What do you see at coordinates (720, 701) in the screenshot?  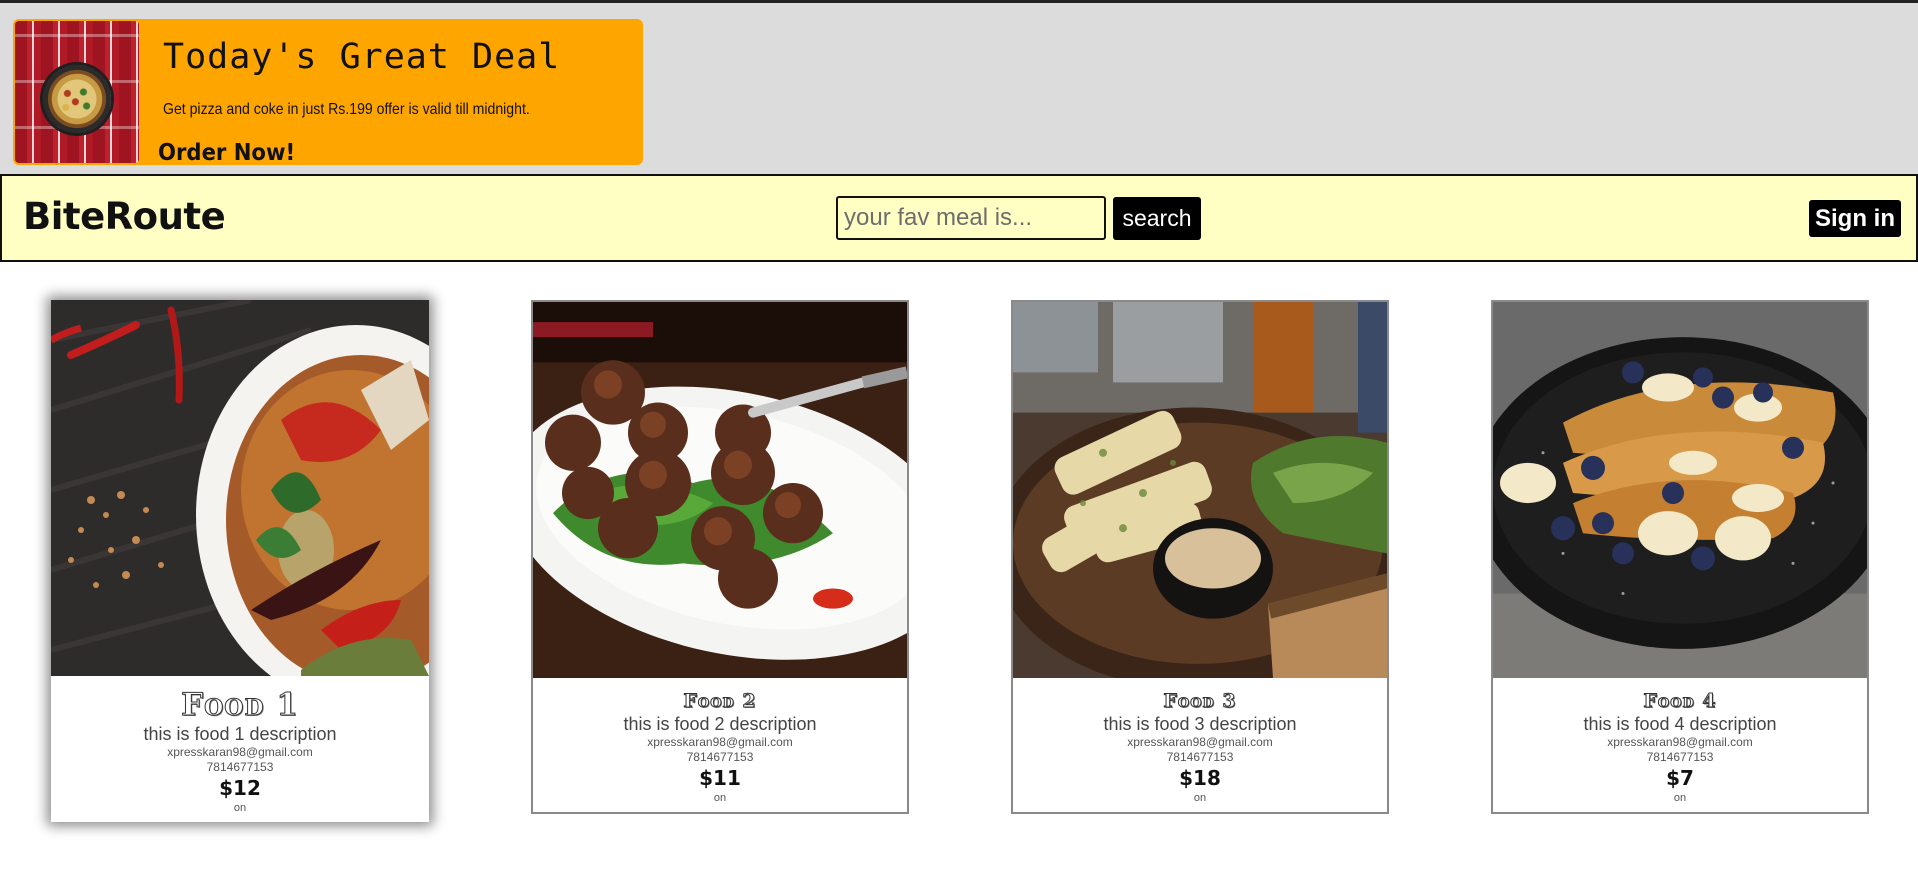 I see `card-title: Food 2` at bounding box center [720, 701].